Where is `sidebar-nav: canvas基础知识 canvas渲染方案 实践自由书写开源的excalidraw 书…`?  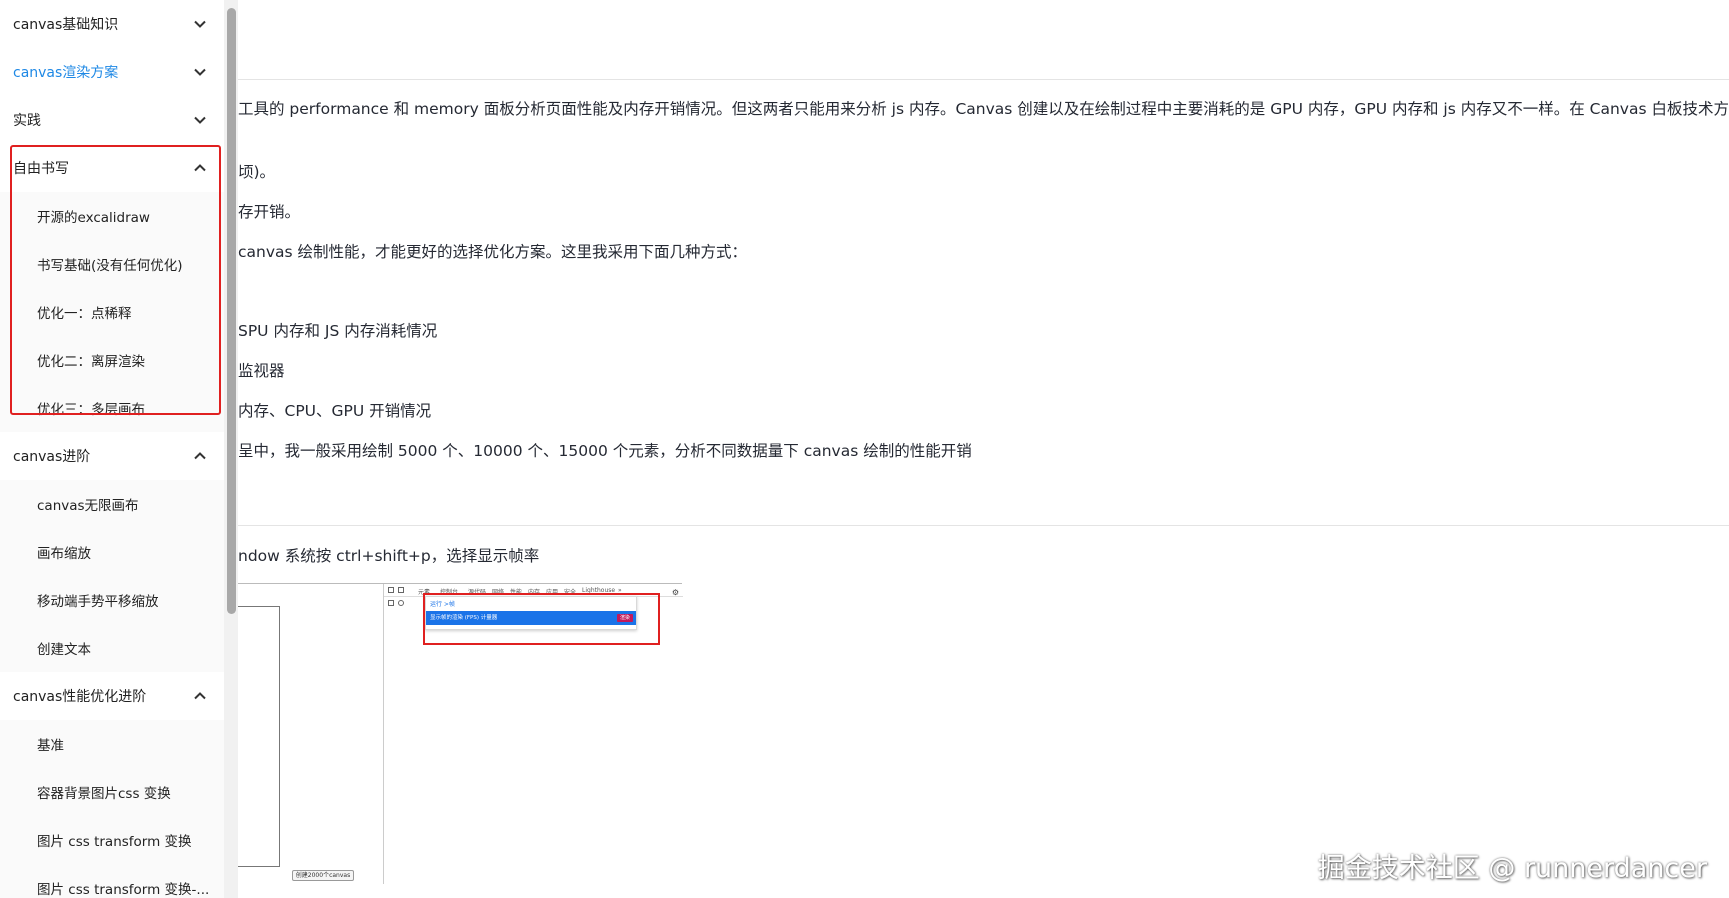
sidebar-nav: canvas基础知识 canvas渲染方案 实践自由书写开源的excalidraw 书… is located at coordinates (119, 449).